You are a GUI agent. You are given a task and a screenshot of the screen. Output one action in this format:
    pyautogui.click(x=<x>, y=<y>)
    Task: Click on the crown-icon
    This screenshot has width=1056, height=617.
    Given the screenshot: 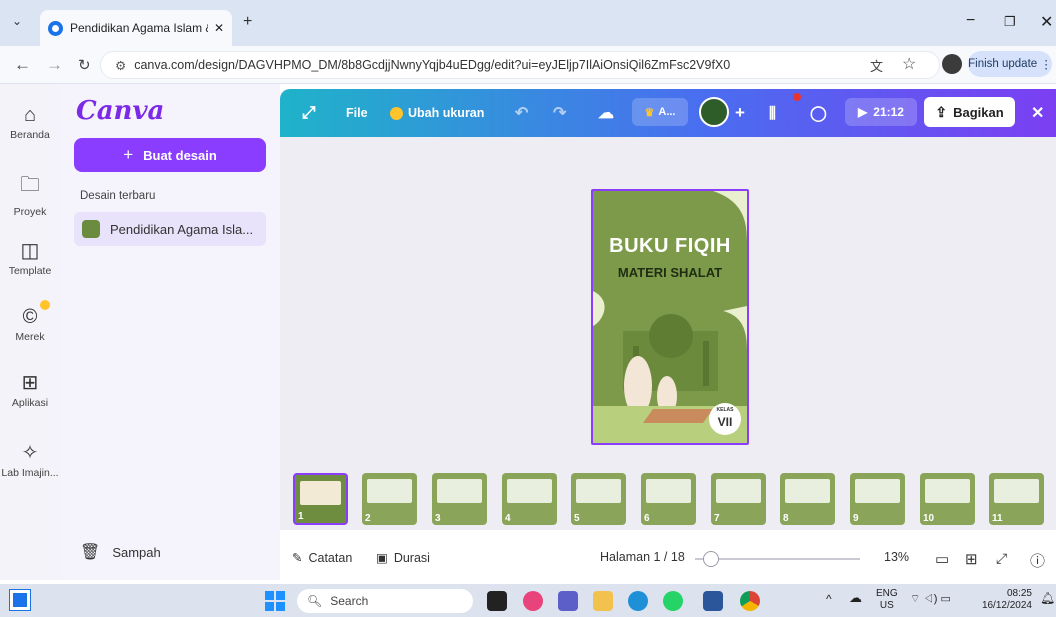 What is the action you would take?
    pyautogui.click(x=396, y=113)
    